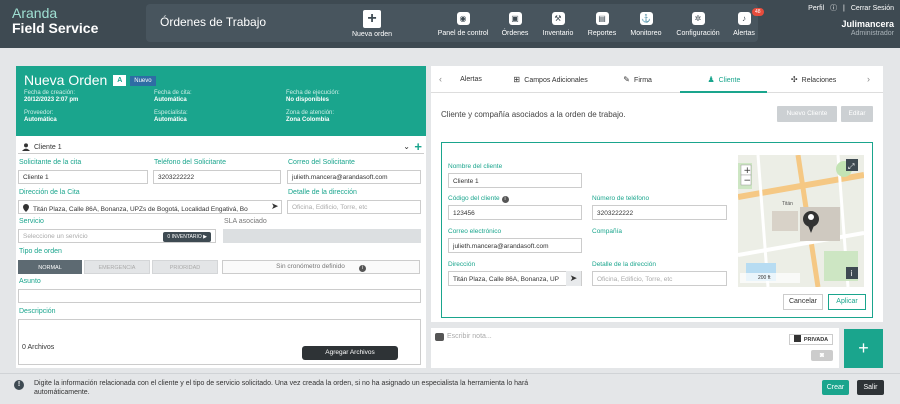 The width and height of the screenshot is (900, 404). I want to click on svg-text: i, so click(852, 273).